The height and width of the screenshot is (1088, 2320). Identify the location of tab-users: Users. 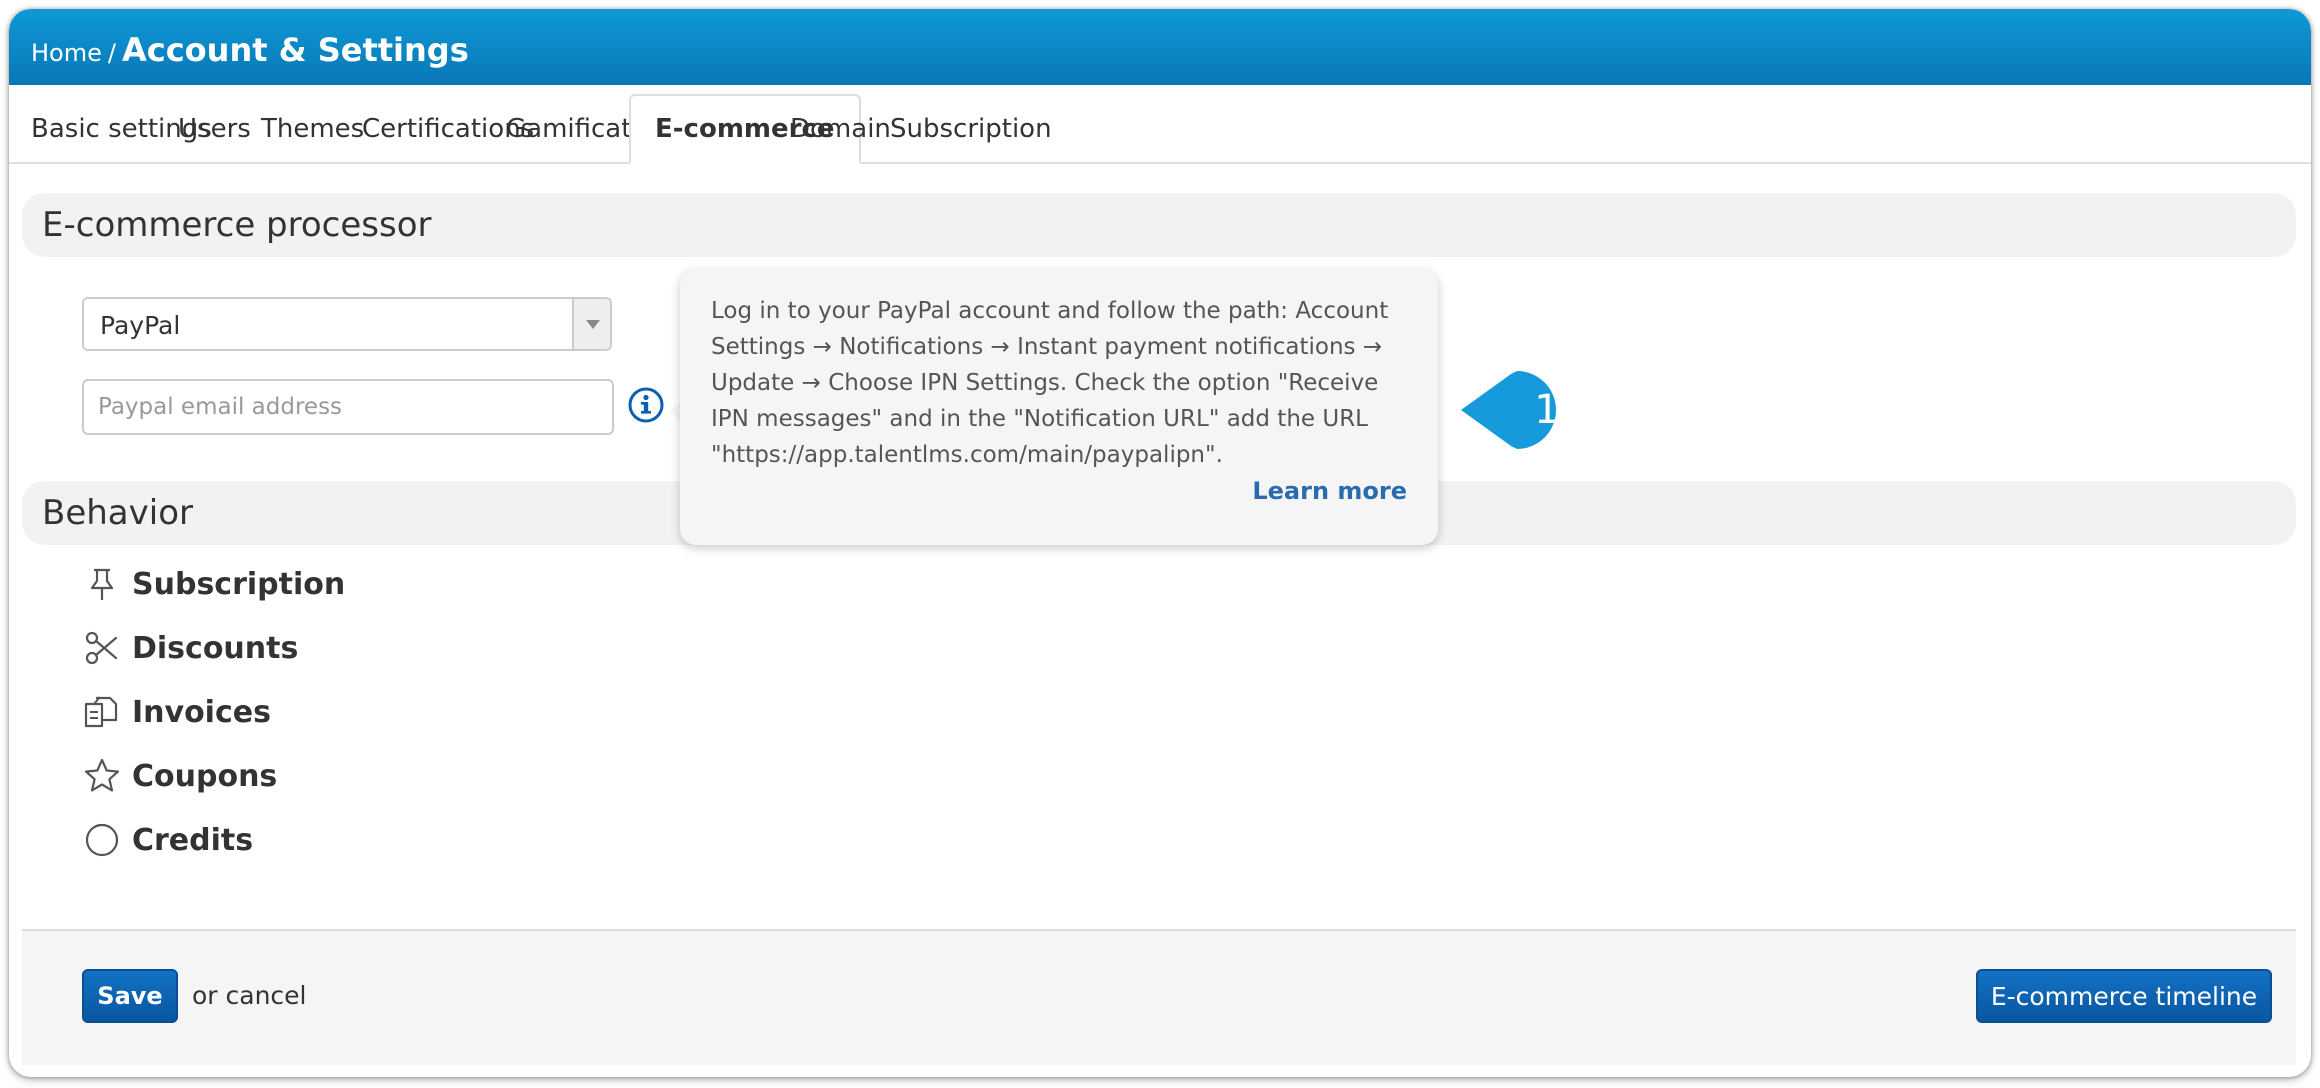
(214, 129).